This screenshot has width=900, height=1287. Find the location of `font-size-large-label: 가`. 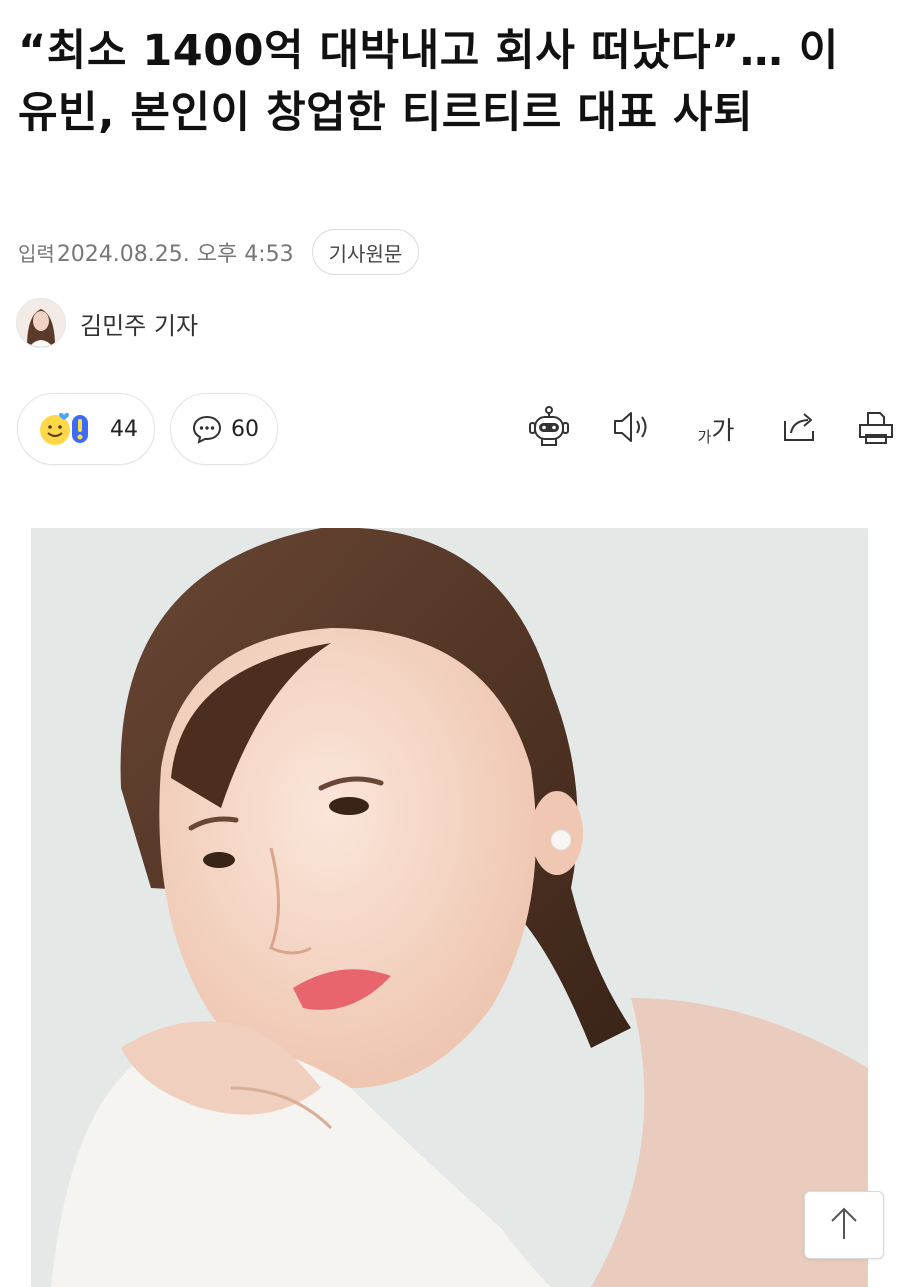

font-size-large-label: 가 is located at coordinates (723, 430).